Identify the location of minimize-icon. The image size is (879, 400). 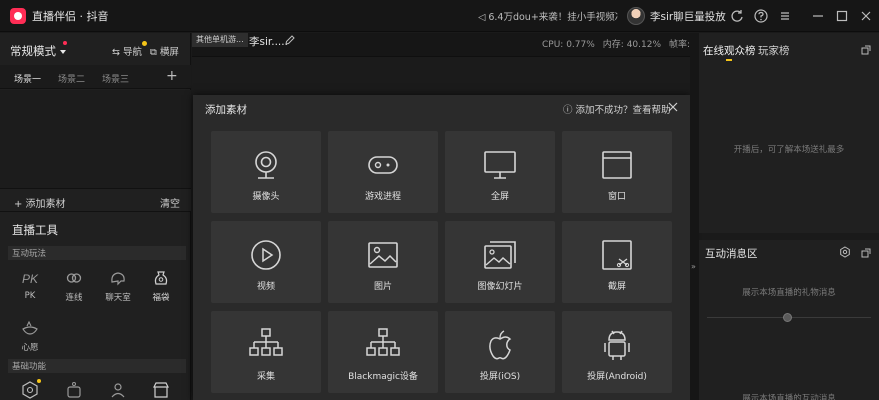
(818, 16).